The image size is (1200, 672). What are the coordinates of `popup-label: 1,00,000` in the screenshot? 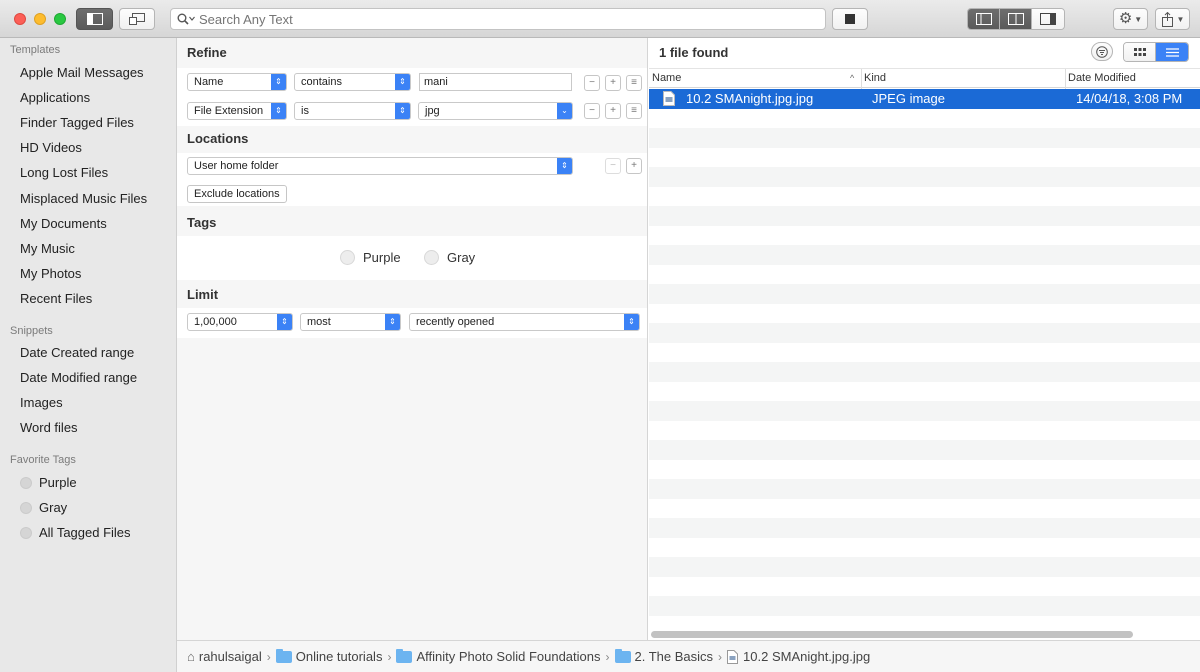 It's located at (215, 322).